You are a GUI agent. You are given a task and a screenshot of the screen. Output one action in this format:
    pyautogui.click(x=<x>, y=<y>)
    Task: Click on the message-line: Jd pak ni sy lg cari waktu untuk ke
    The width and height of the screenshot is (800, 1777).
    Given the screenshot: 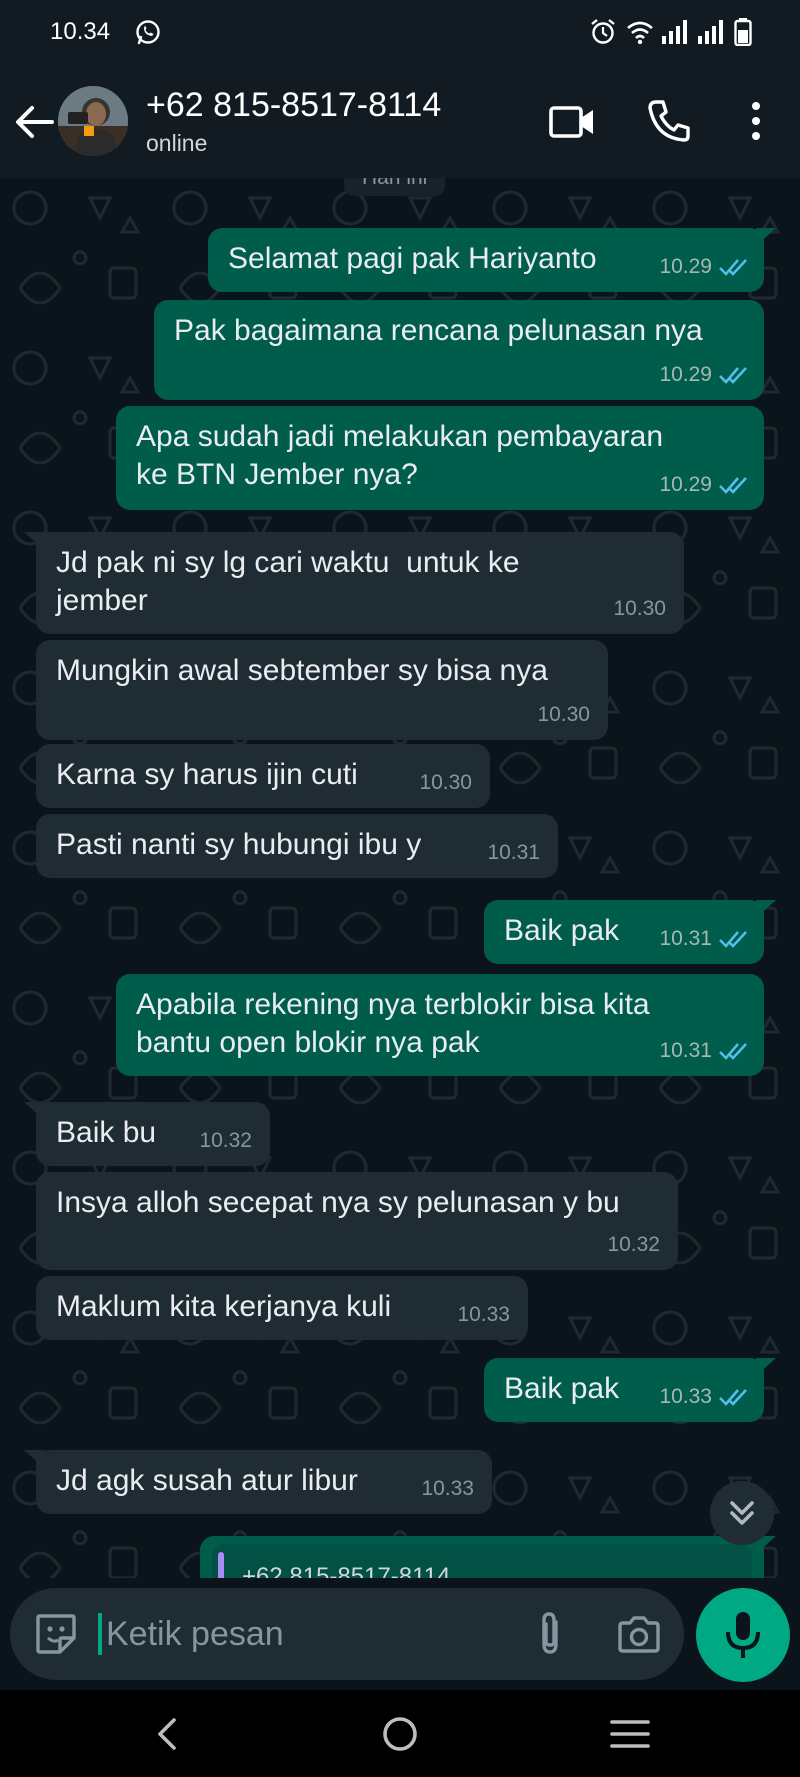 What is the action you would take?
    pyautogui.click(x=288, y=562)
    